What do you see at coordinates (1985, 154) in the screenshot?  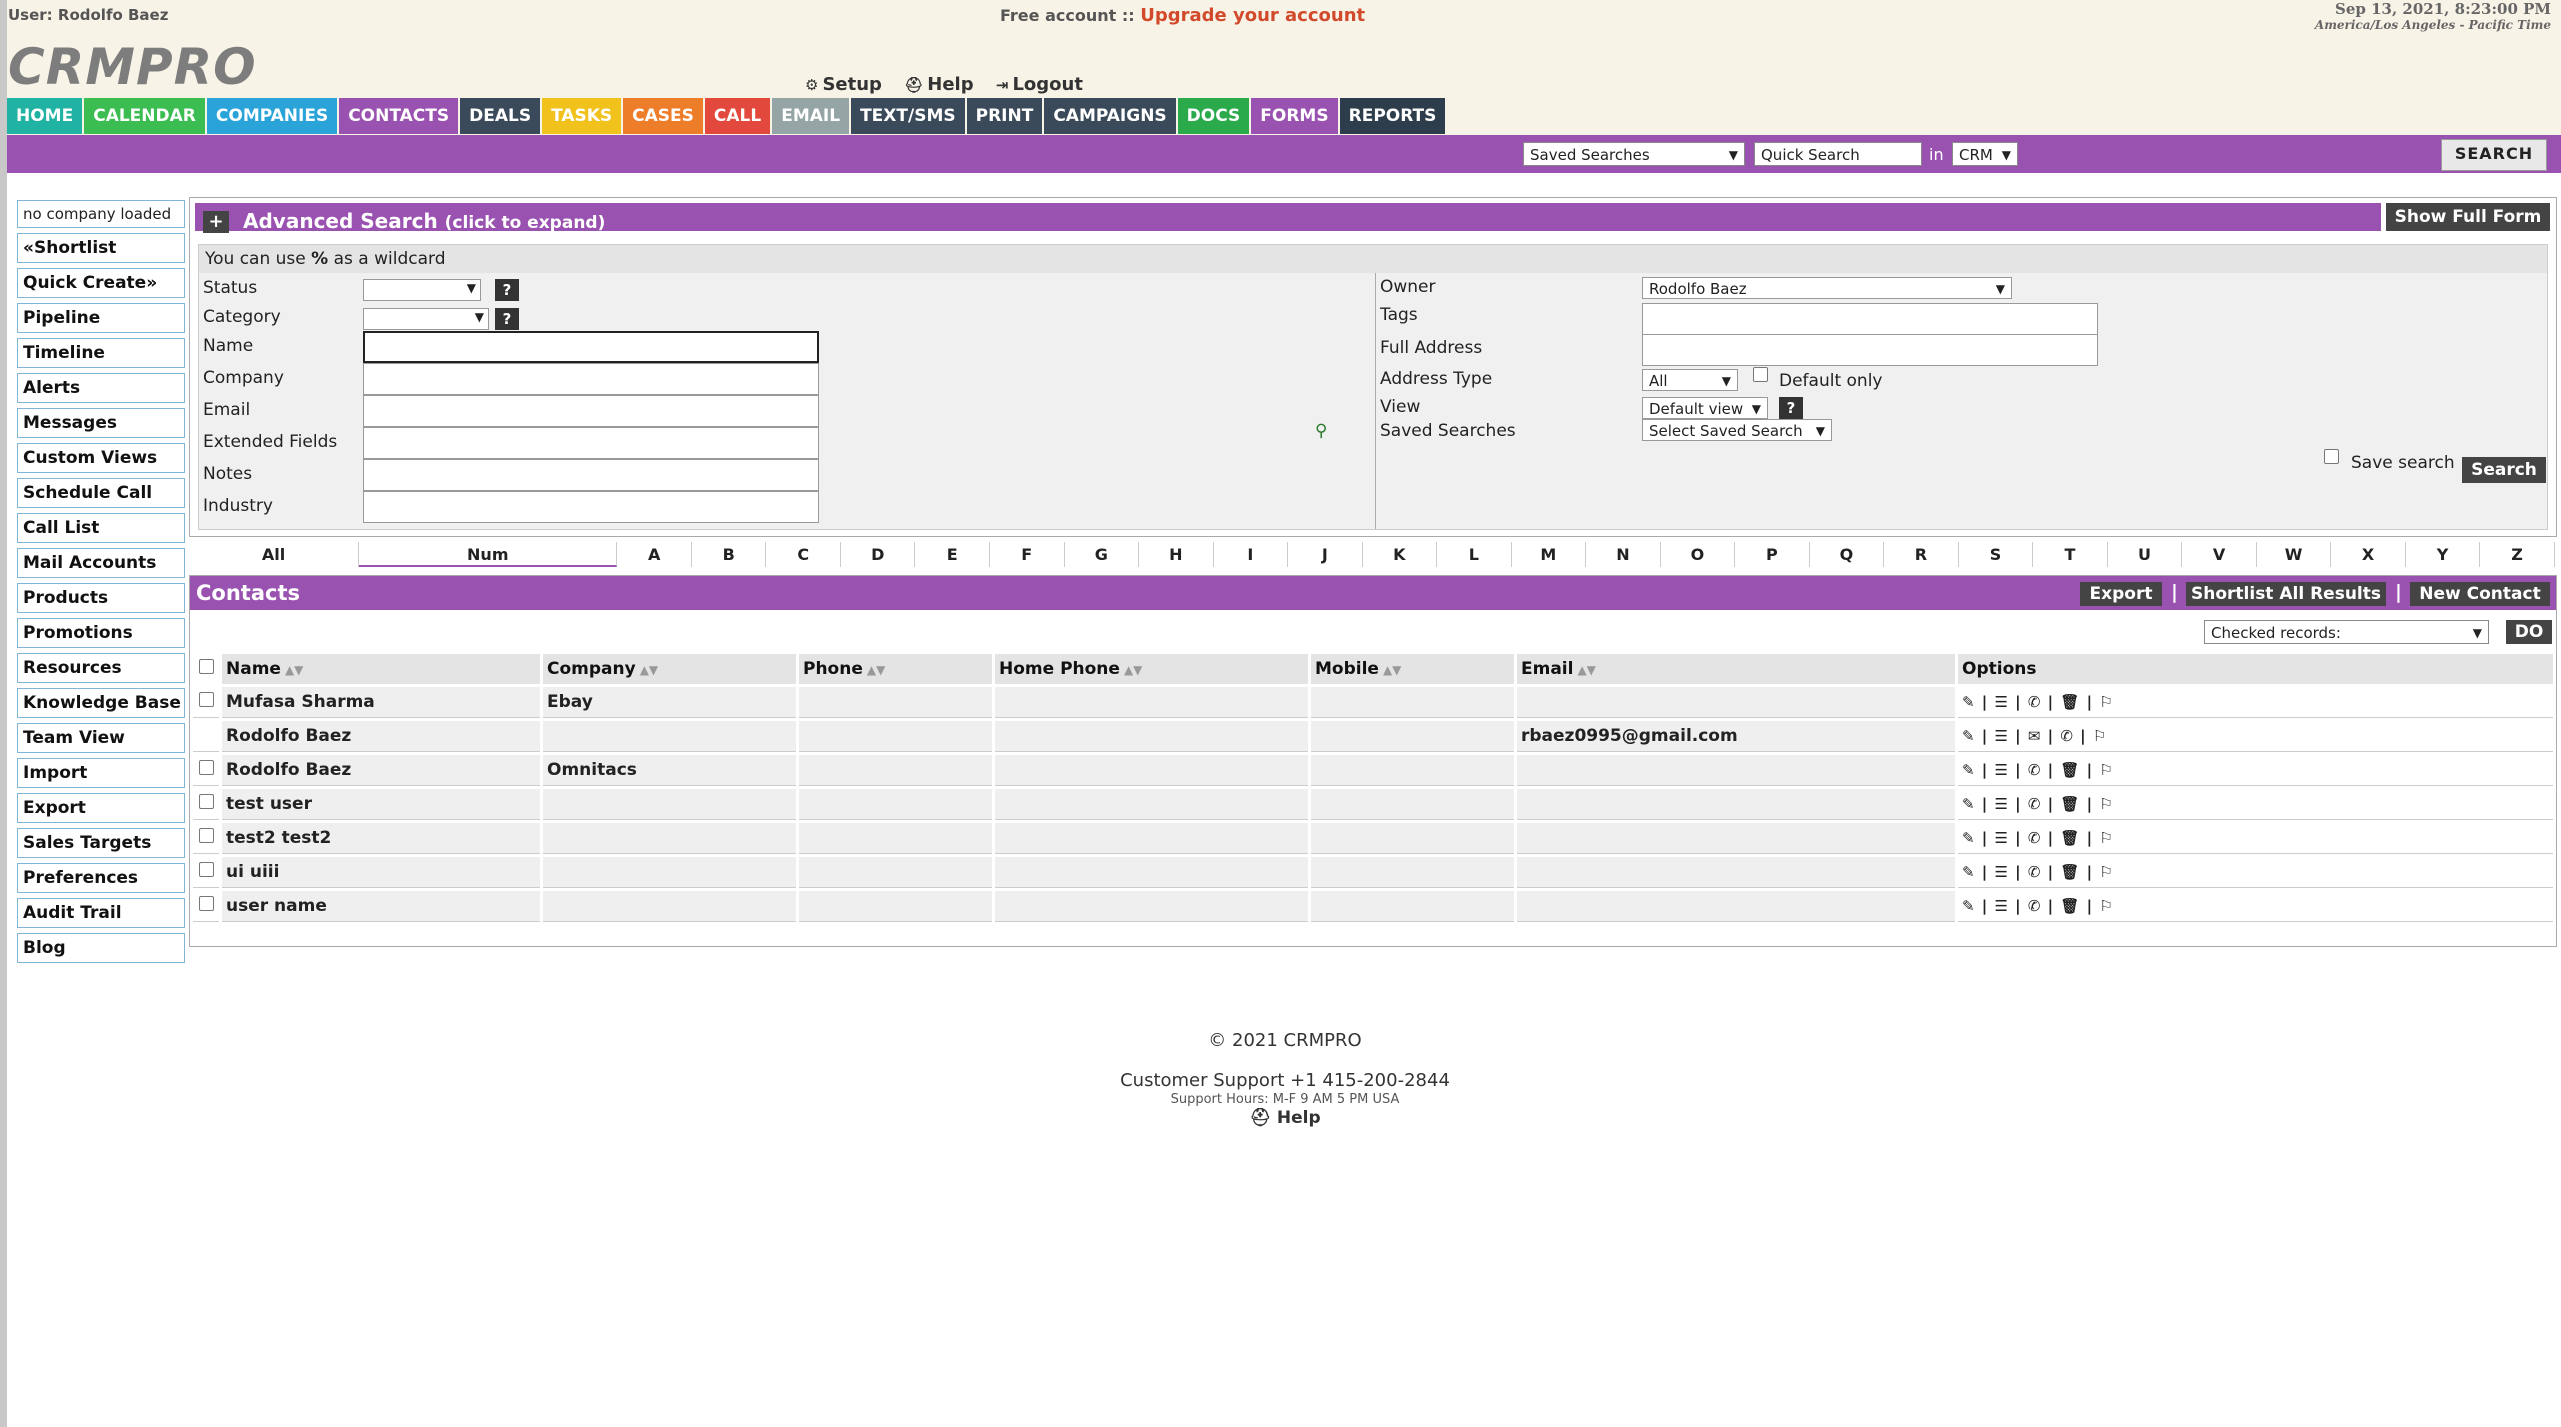 I see `scope-select: CRM ▼` at bounding box center [1985, 154].